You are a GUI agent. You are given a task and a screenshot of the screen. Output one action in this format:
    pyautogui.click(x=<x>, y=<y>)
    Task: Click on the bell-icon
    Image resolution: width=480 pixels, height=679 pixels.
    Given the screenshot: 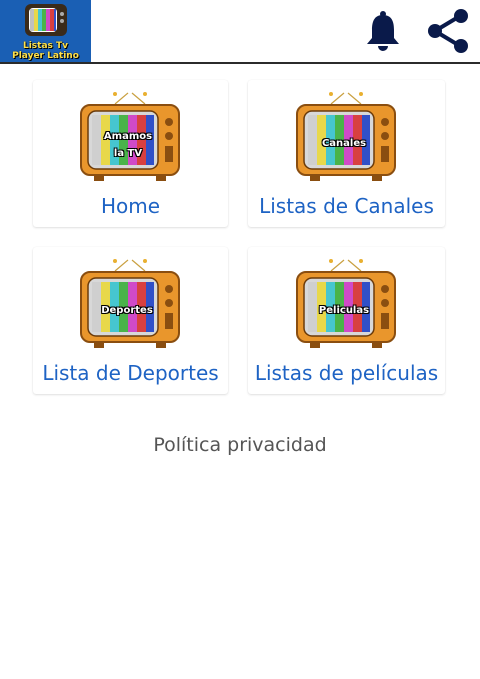 What is the action you would take?
    pyautogui.click(x=383, y=31)
    